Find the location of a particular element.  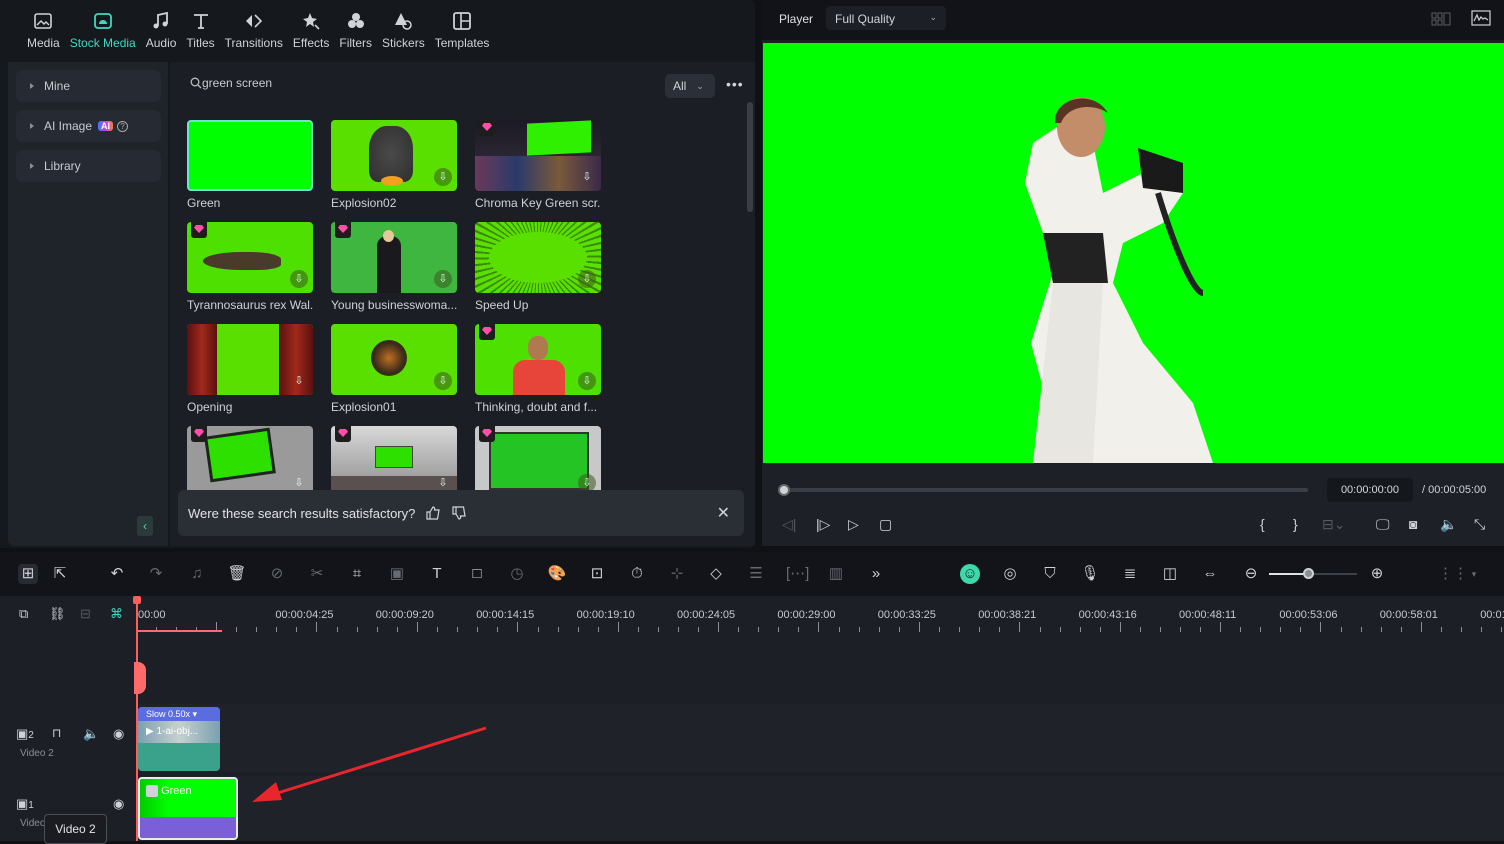

layout-icon: ⊞ is located at coordinates (28, 574).